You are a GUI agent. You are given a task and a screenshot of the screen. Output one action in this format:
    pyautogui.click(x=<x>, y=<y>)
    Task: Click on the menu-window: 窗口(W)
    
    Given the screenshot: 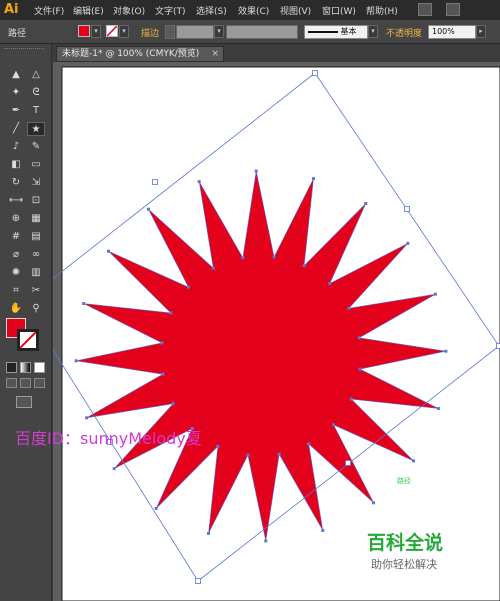 What is the action you would take?
    pyautogui.click(x=339, y=10)
    